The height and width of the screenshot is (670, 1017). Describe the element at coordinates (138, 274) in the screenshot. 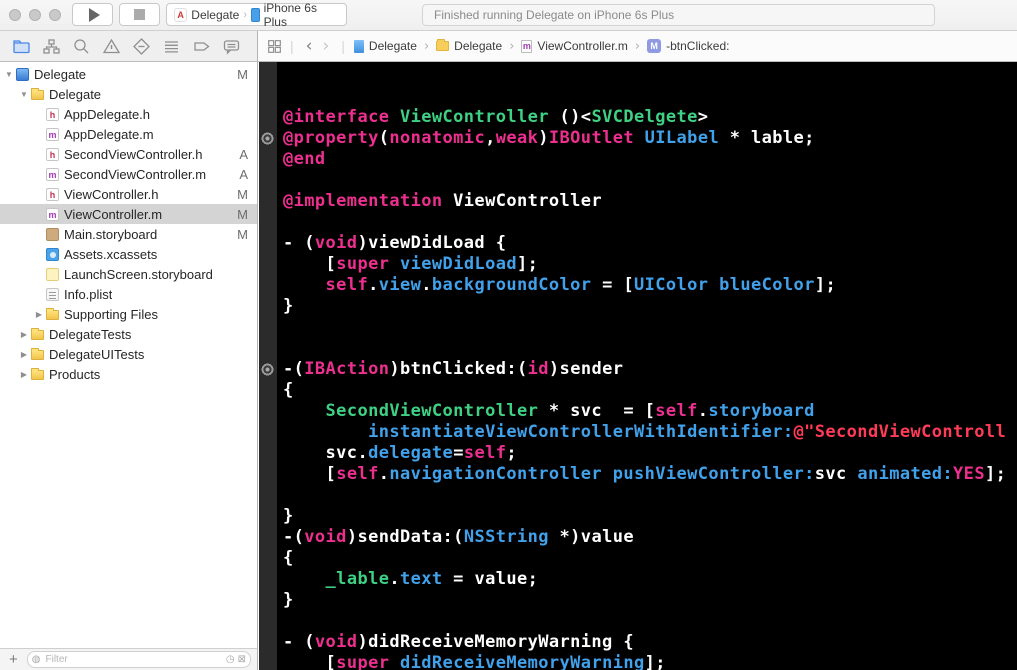

I see `tree-item-label: LaunchScreen.storyboard` at that location.